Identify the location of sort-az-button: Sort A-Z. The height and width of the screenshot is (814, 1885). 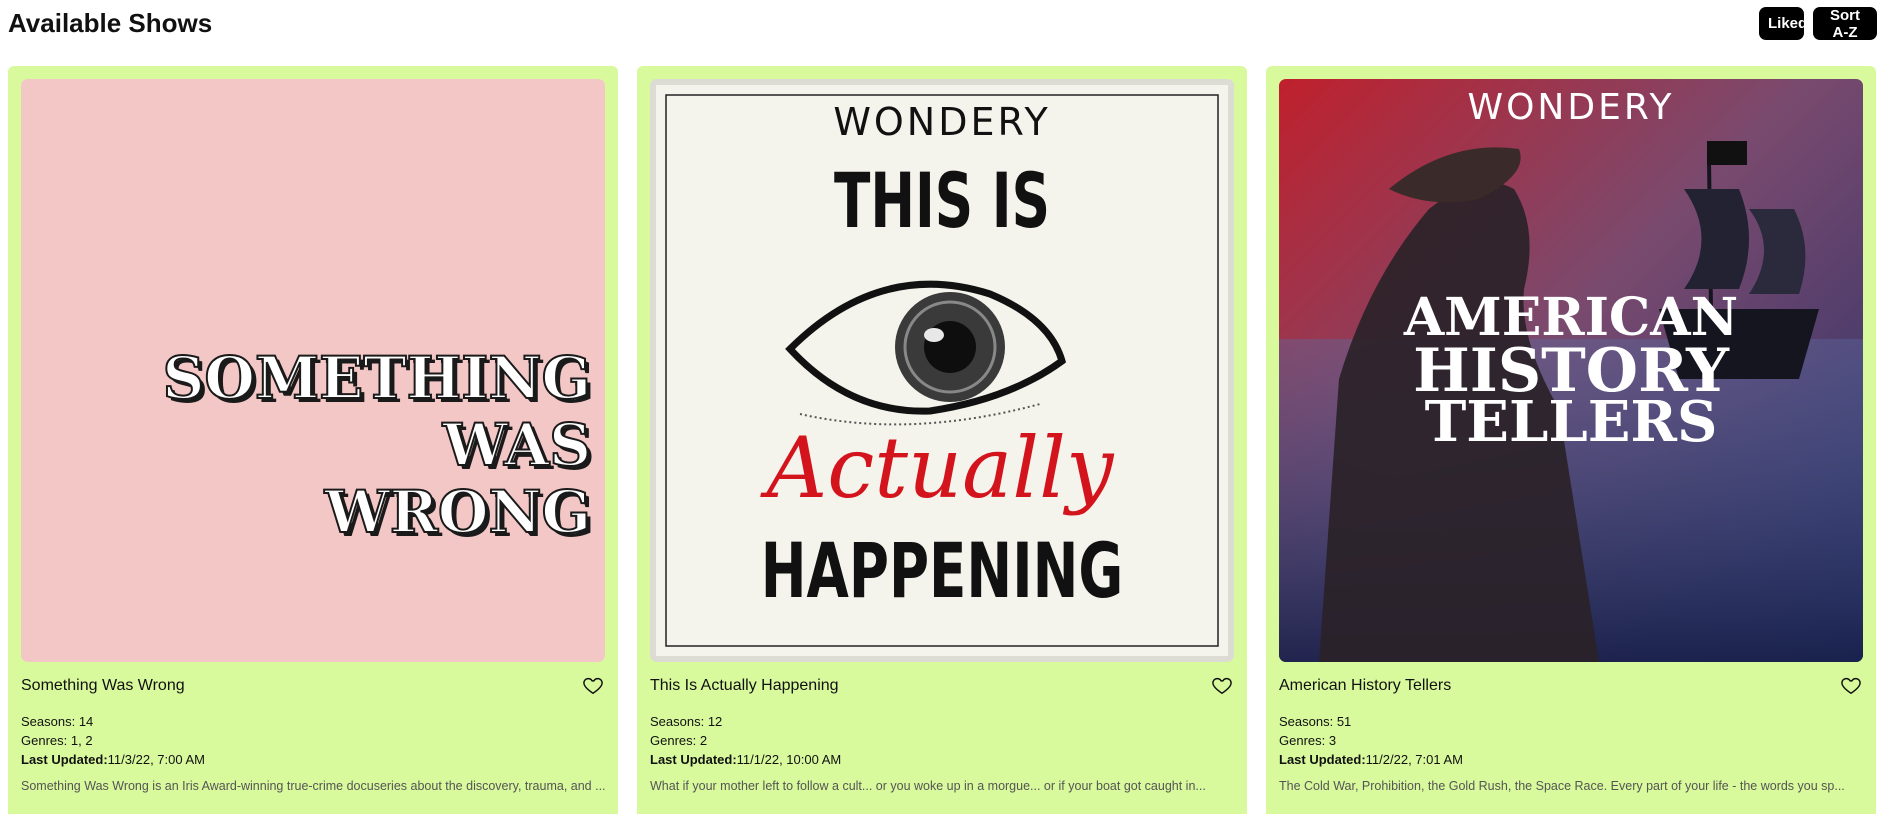
(1845, 24).